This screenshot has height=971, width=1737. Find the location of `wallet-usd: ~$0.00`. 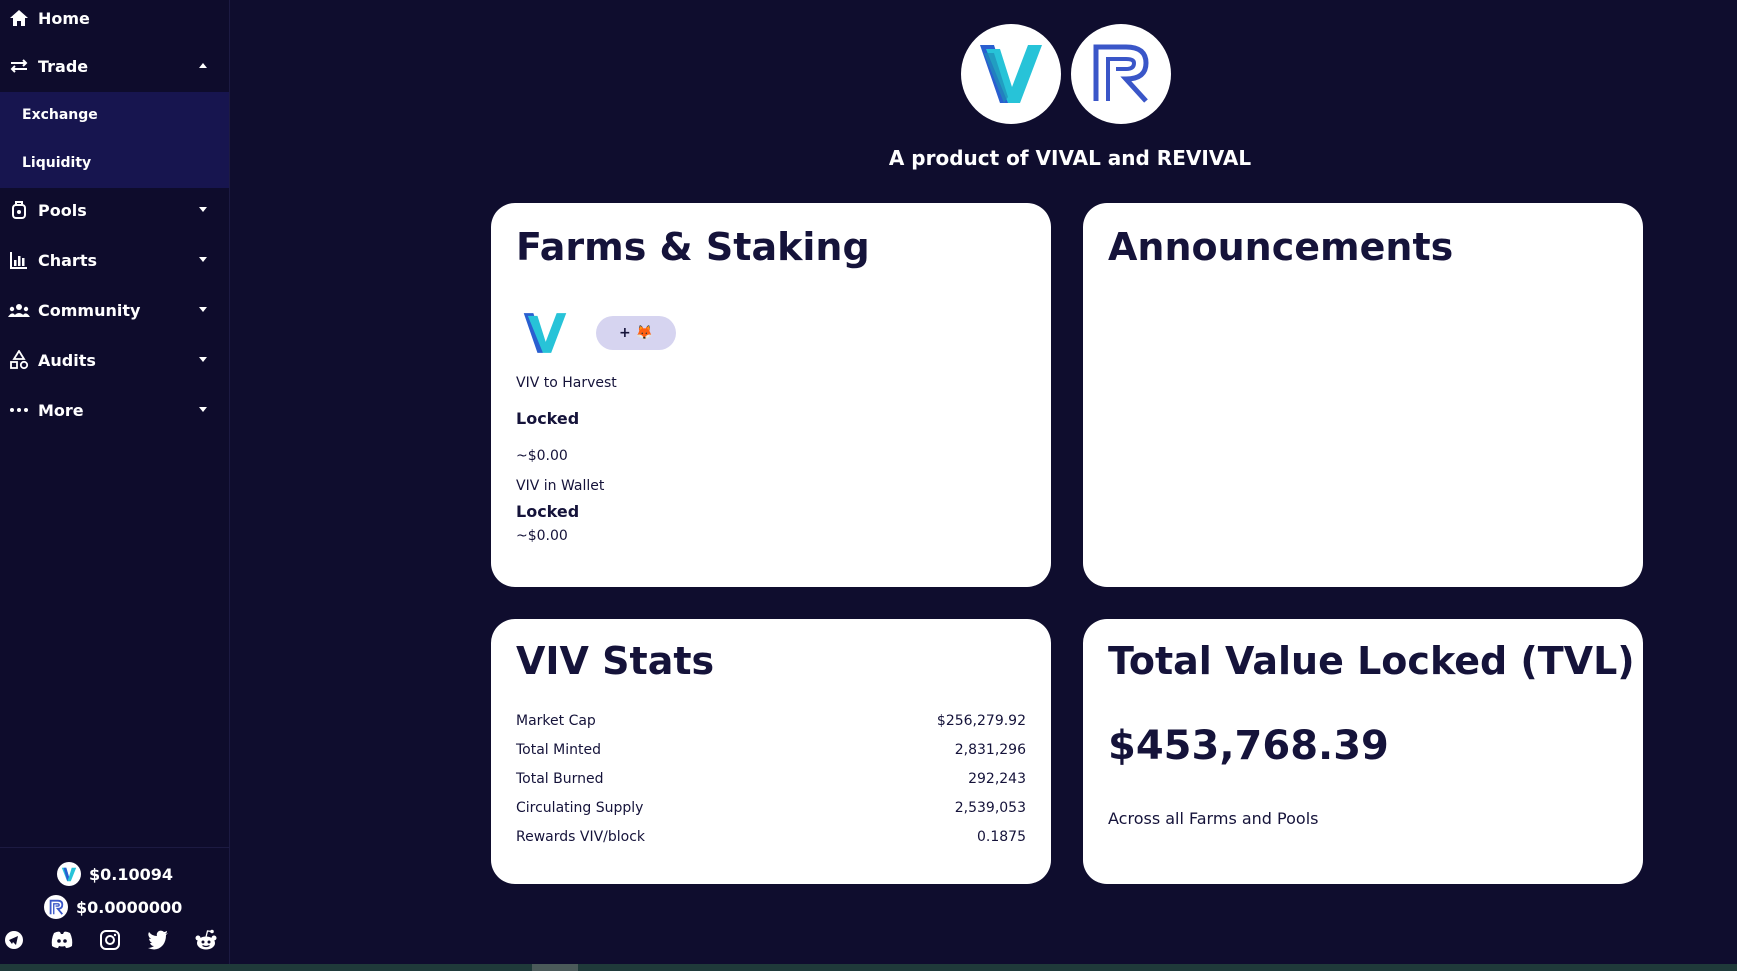

wallet-usd: ~$0.00 is located at coordinates (542, 536).